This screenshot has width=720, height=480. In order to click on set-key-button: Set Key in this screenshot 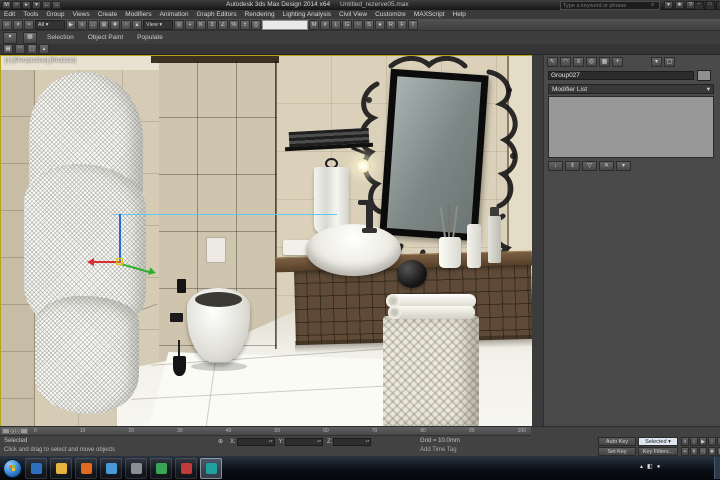, I will do `click(617, 451)`.